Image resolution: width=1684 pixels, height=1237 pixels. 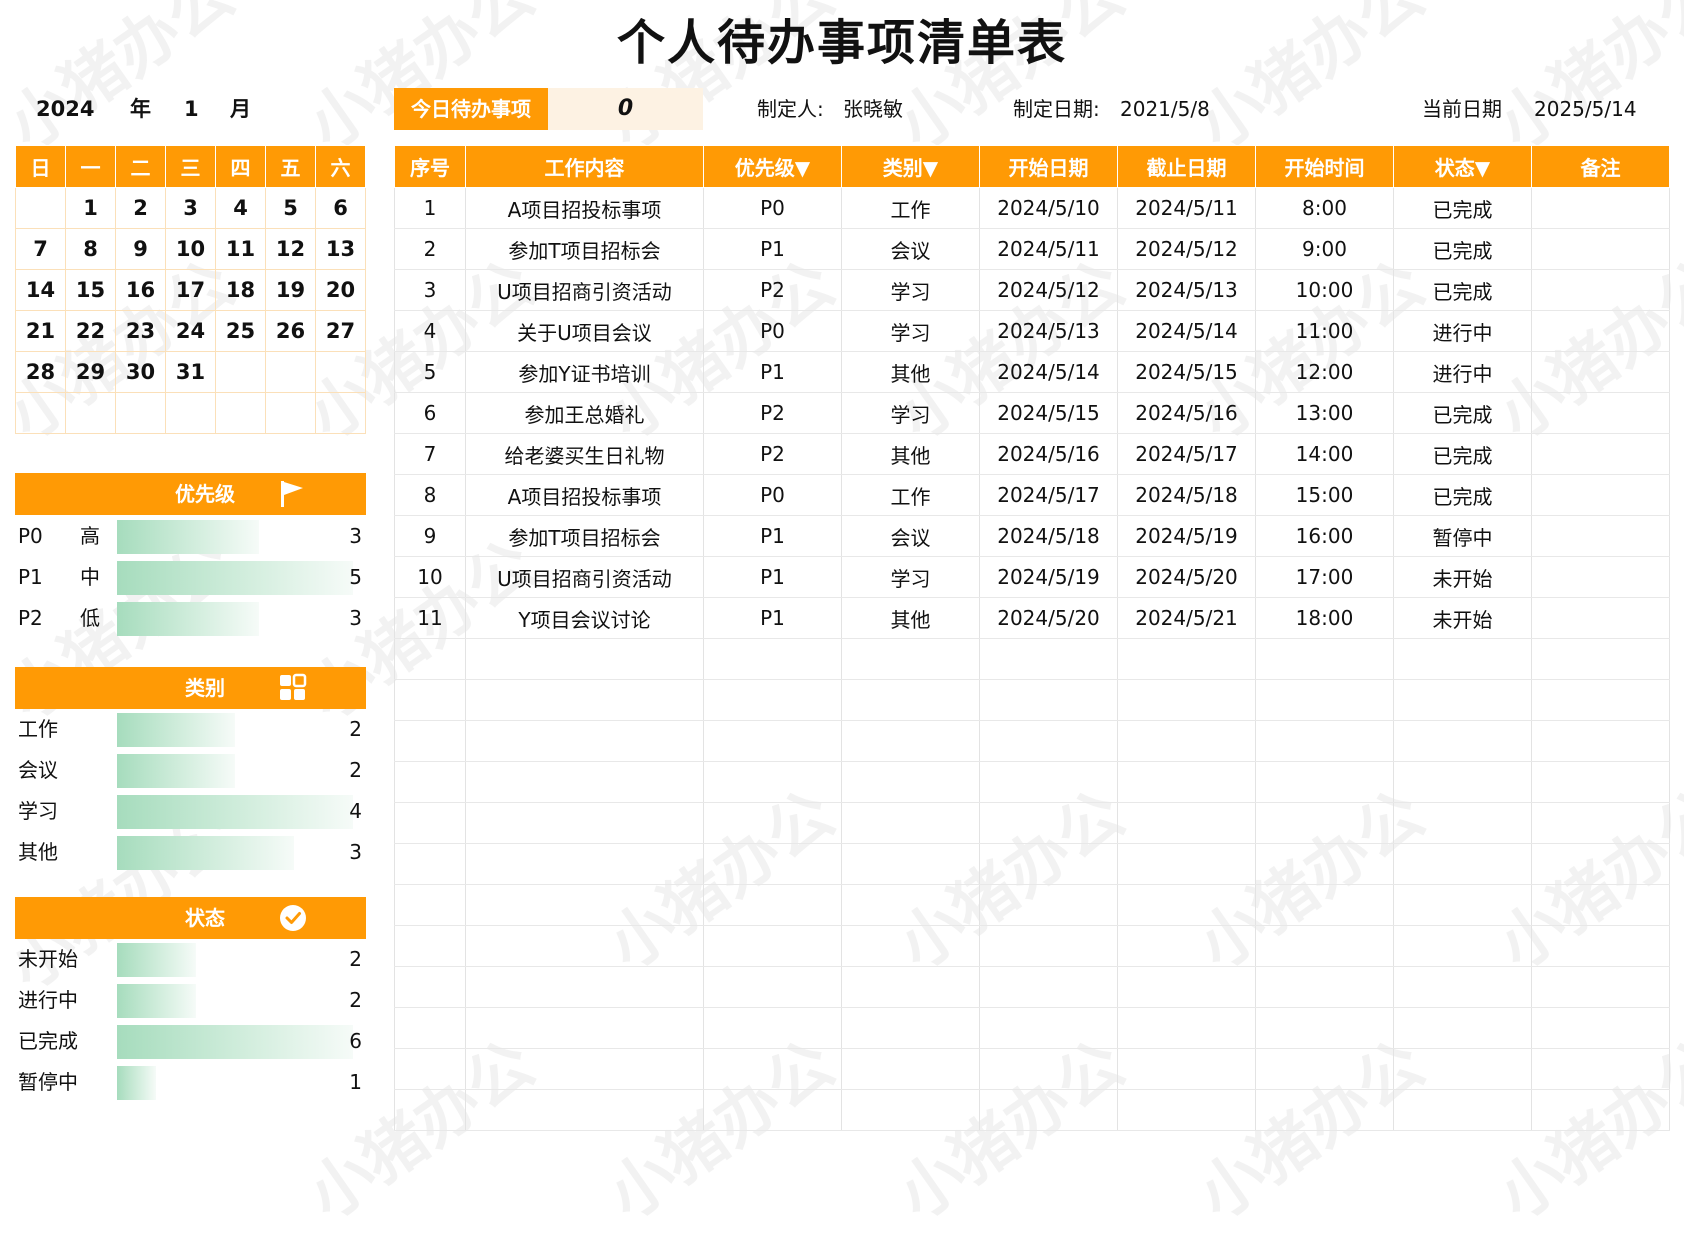 I want to click on table-cell: 2024/5/14, so click(x=1186, y=331).